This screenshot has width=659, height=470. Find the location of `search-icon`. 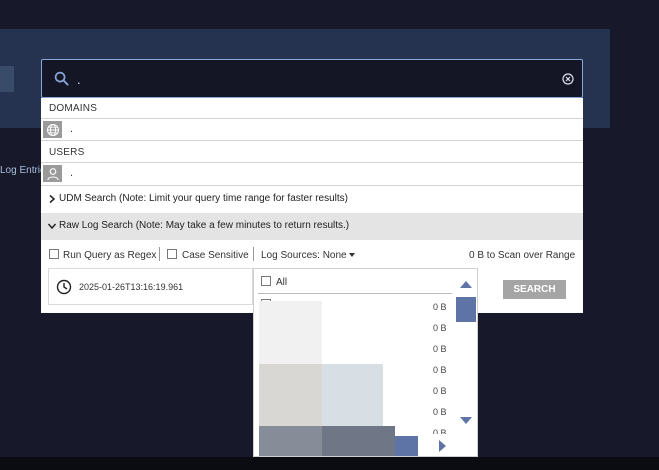

search-icon is located at coordinates (61, 78).